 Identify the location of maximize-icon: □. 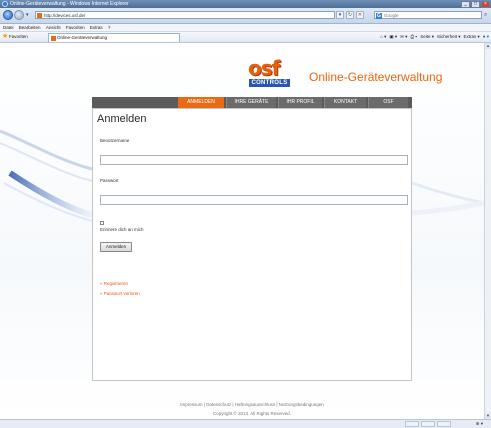
(475, 4).